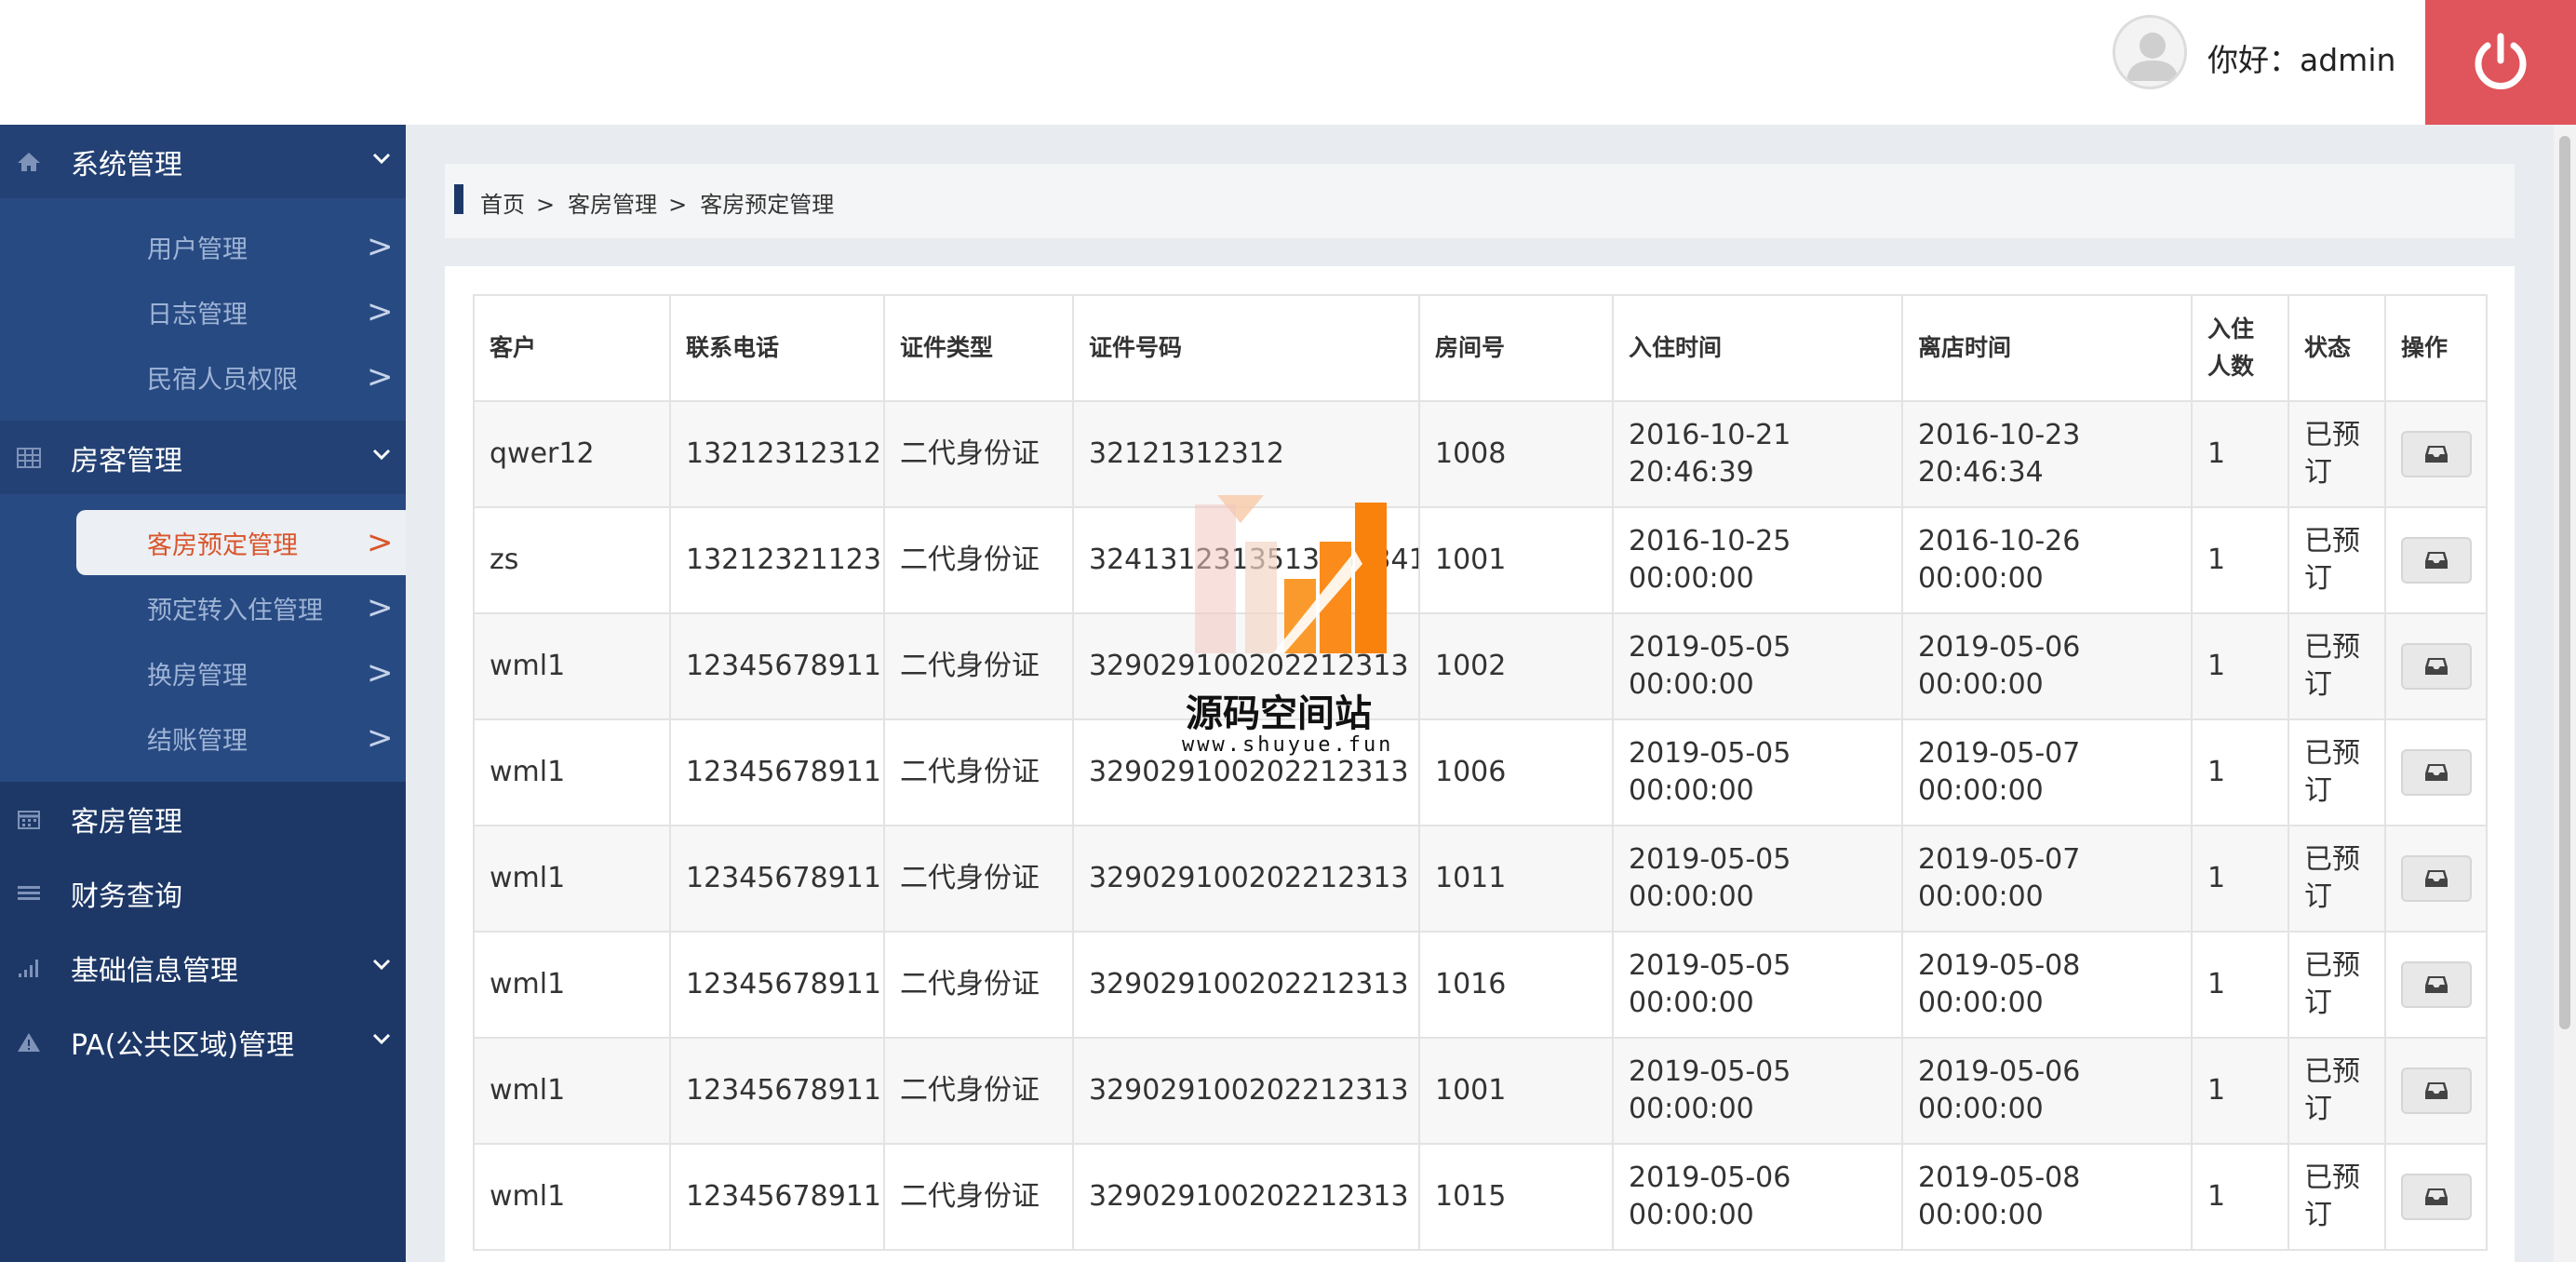 The width and height of the screenshot is (2576, 1262). Describe the element at coordinates (1516, 666) in the screenshot. I see `cell-room: 1002` at that location.